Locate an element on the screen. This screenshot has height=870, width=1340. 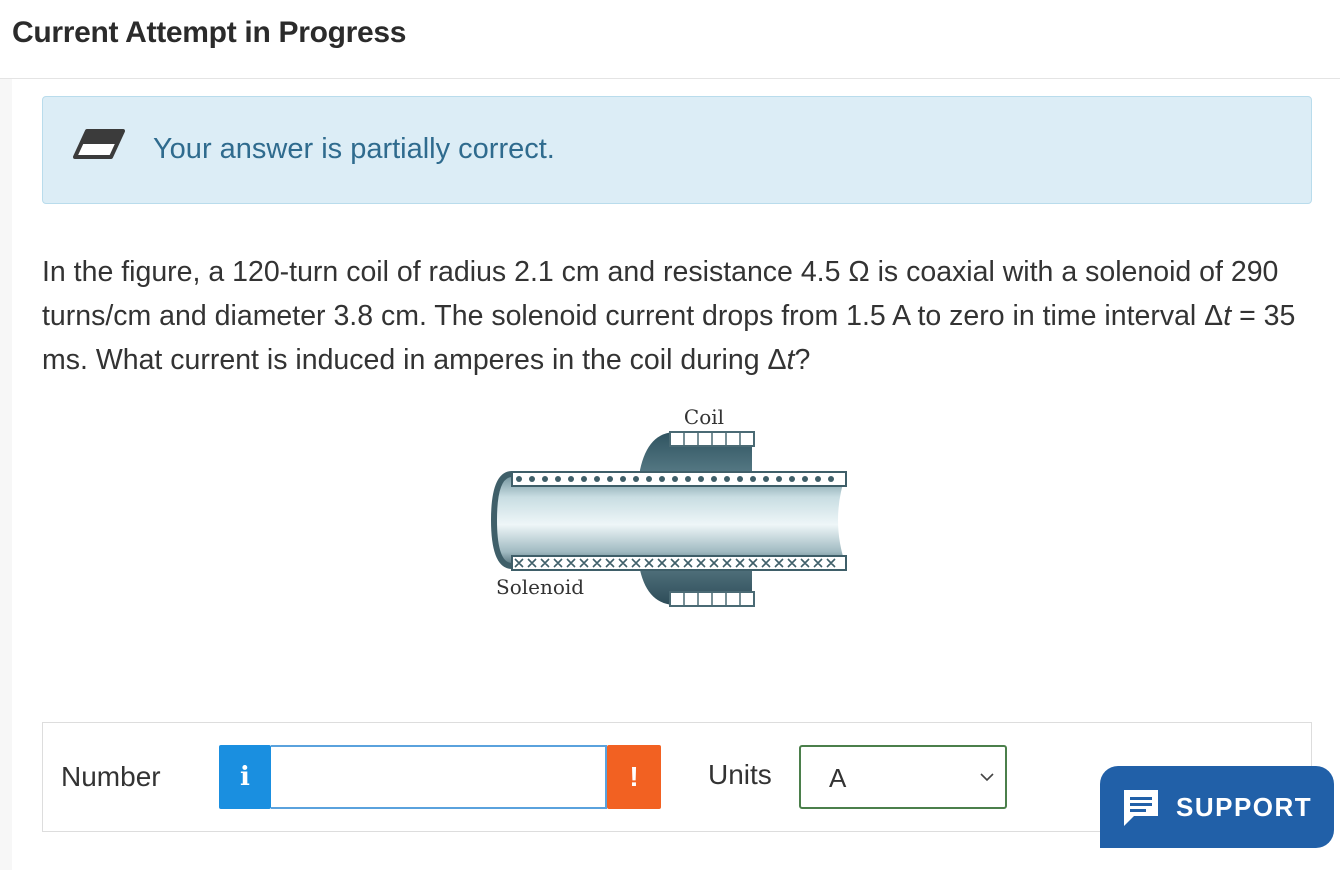
warning-icon: ! is located at coordinates (634, 777).